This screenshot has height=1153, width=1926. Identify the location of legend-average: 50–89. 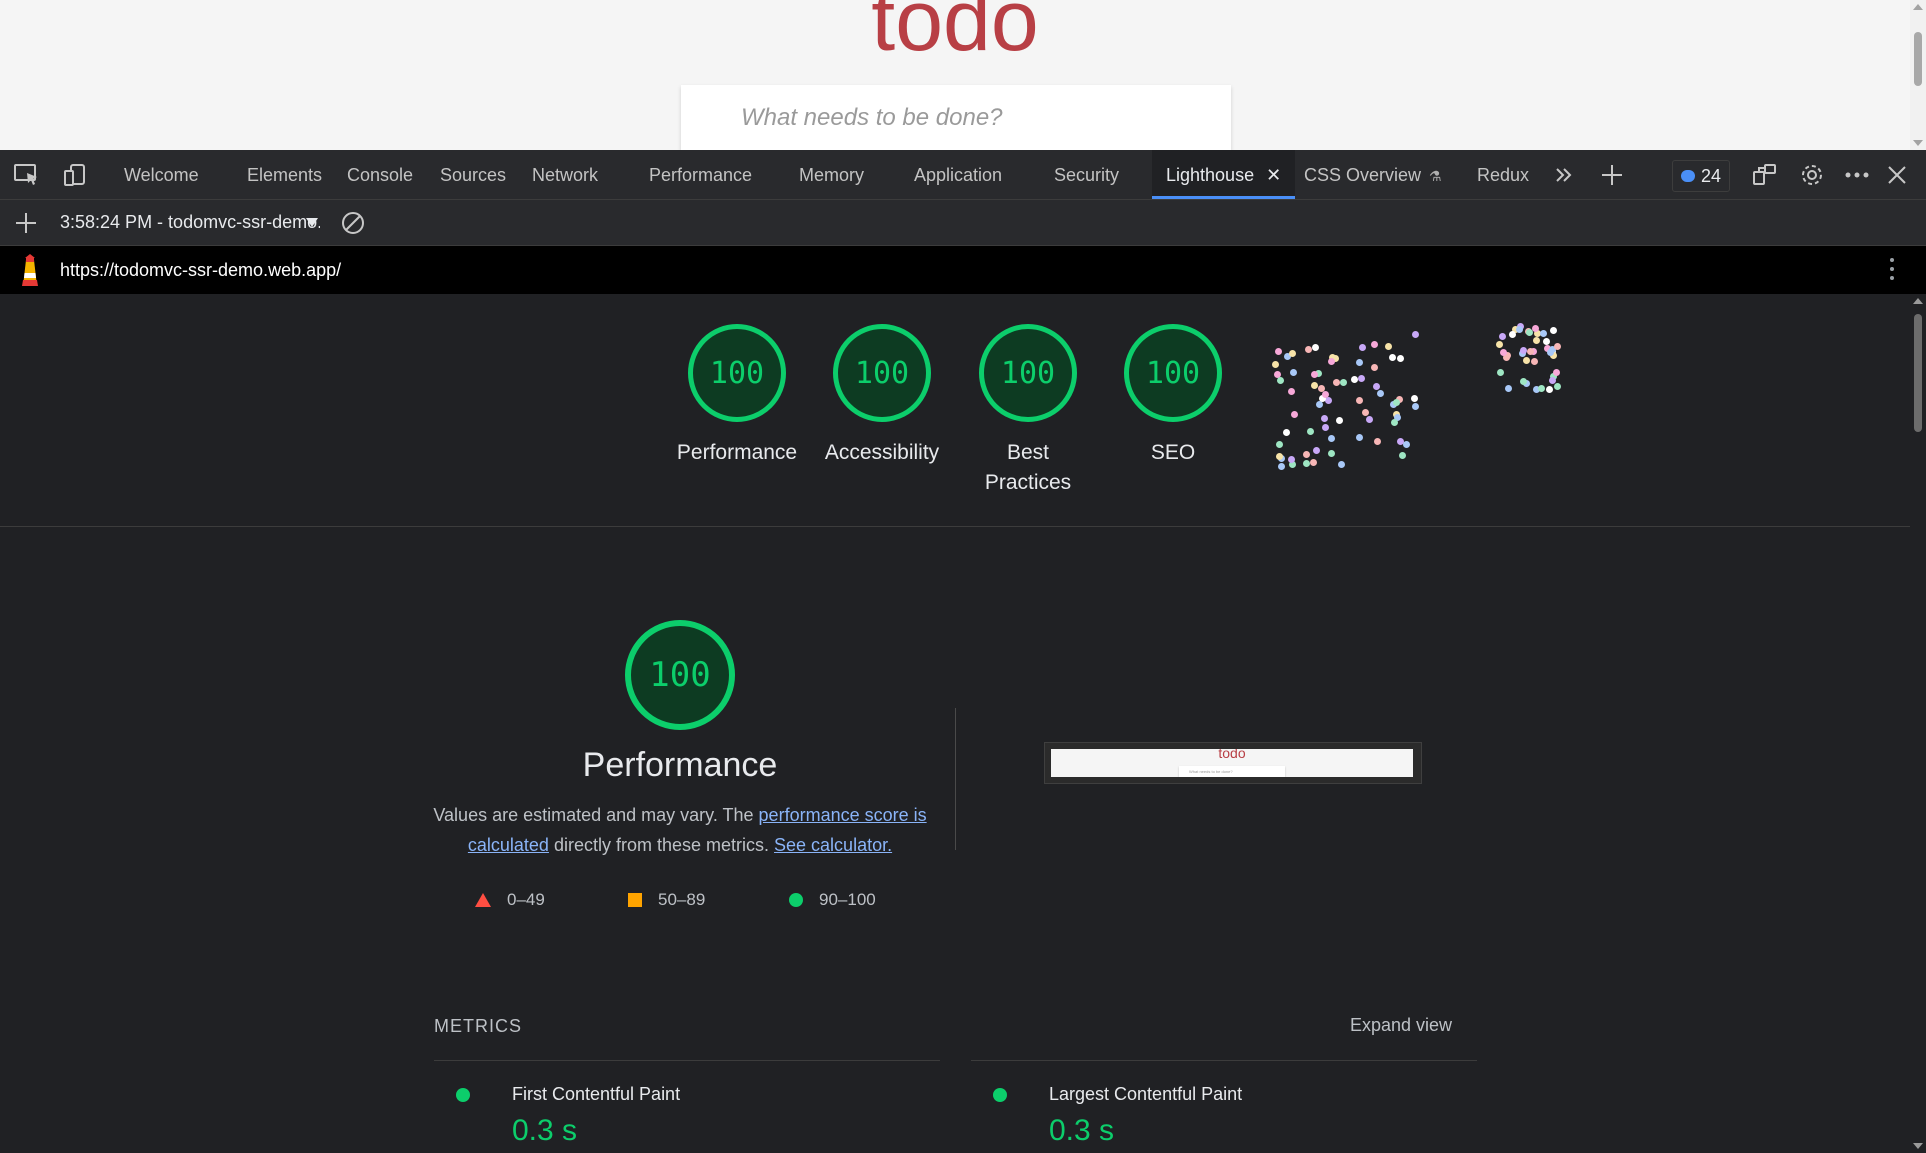
(666, 900).